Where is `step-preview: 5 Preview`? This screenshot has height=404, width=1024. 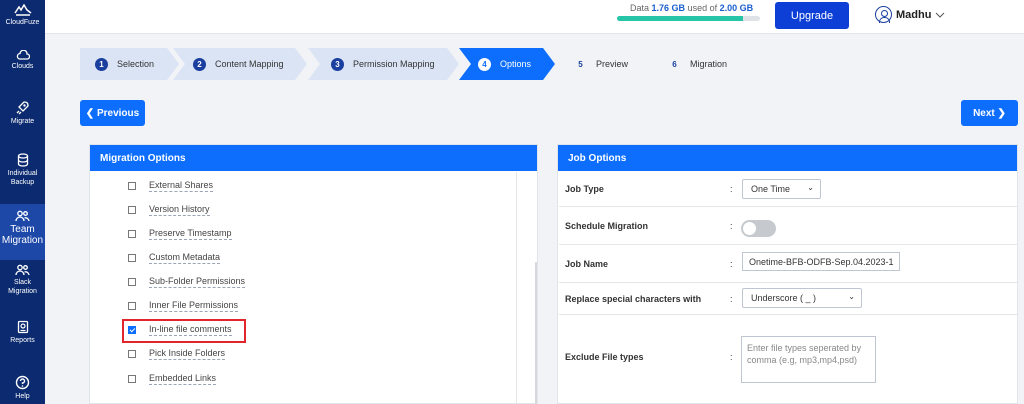
step-preview: 5 Preview is located at coordinates (603, 64).